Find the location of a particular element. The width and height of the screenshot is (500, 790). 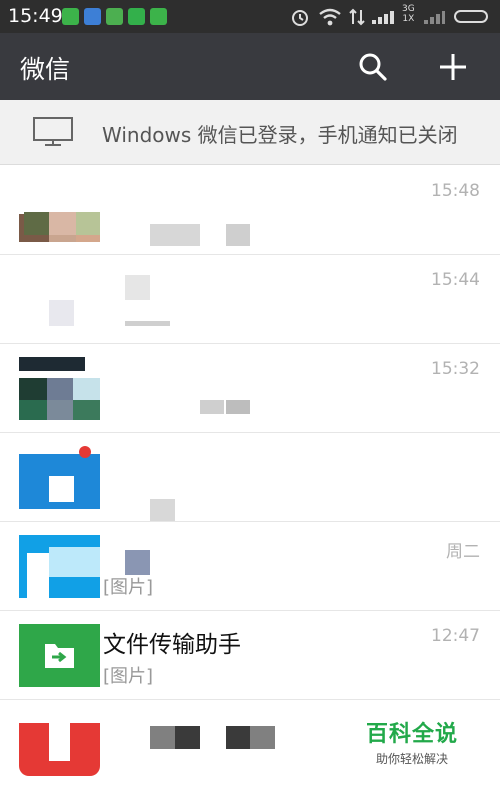

watermark-subtitle: 助你轻松解决 is located at coordinates (412, 759).